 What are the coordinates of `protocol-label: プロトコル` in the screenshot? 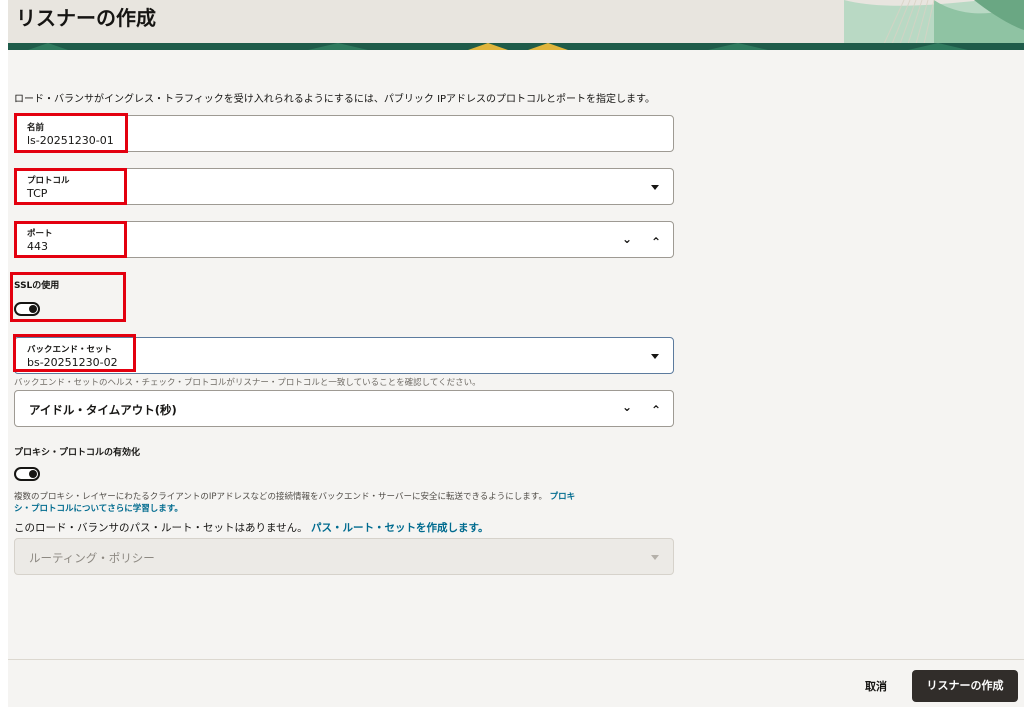 It's located at (48, 181).